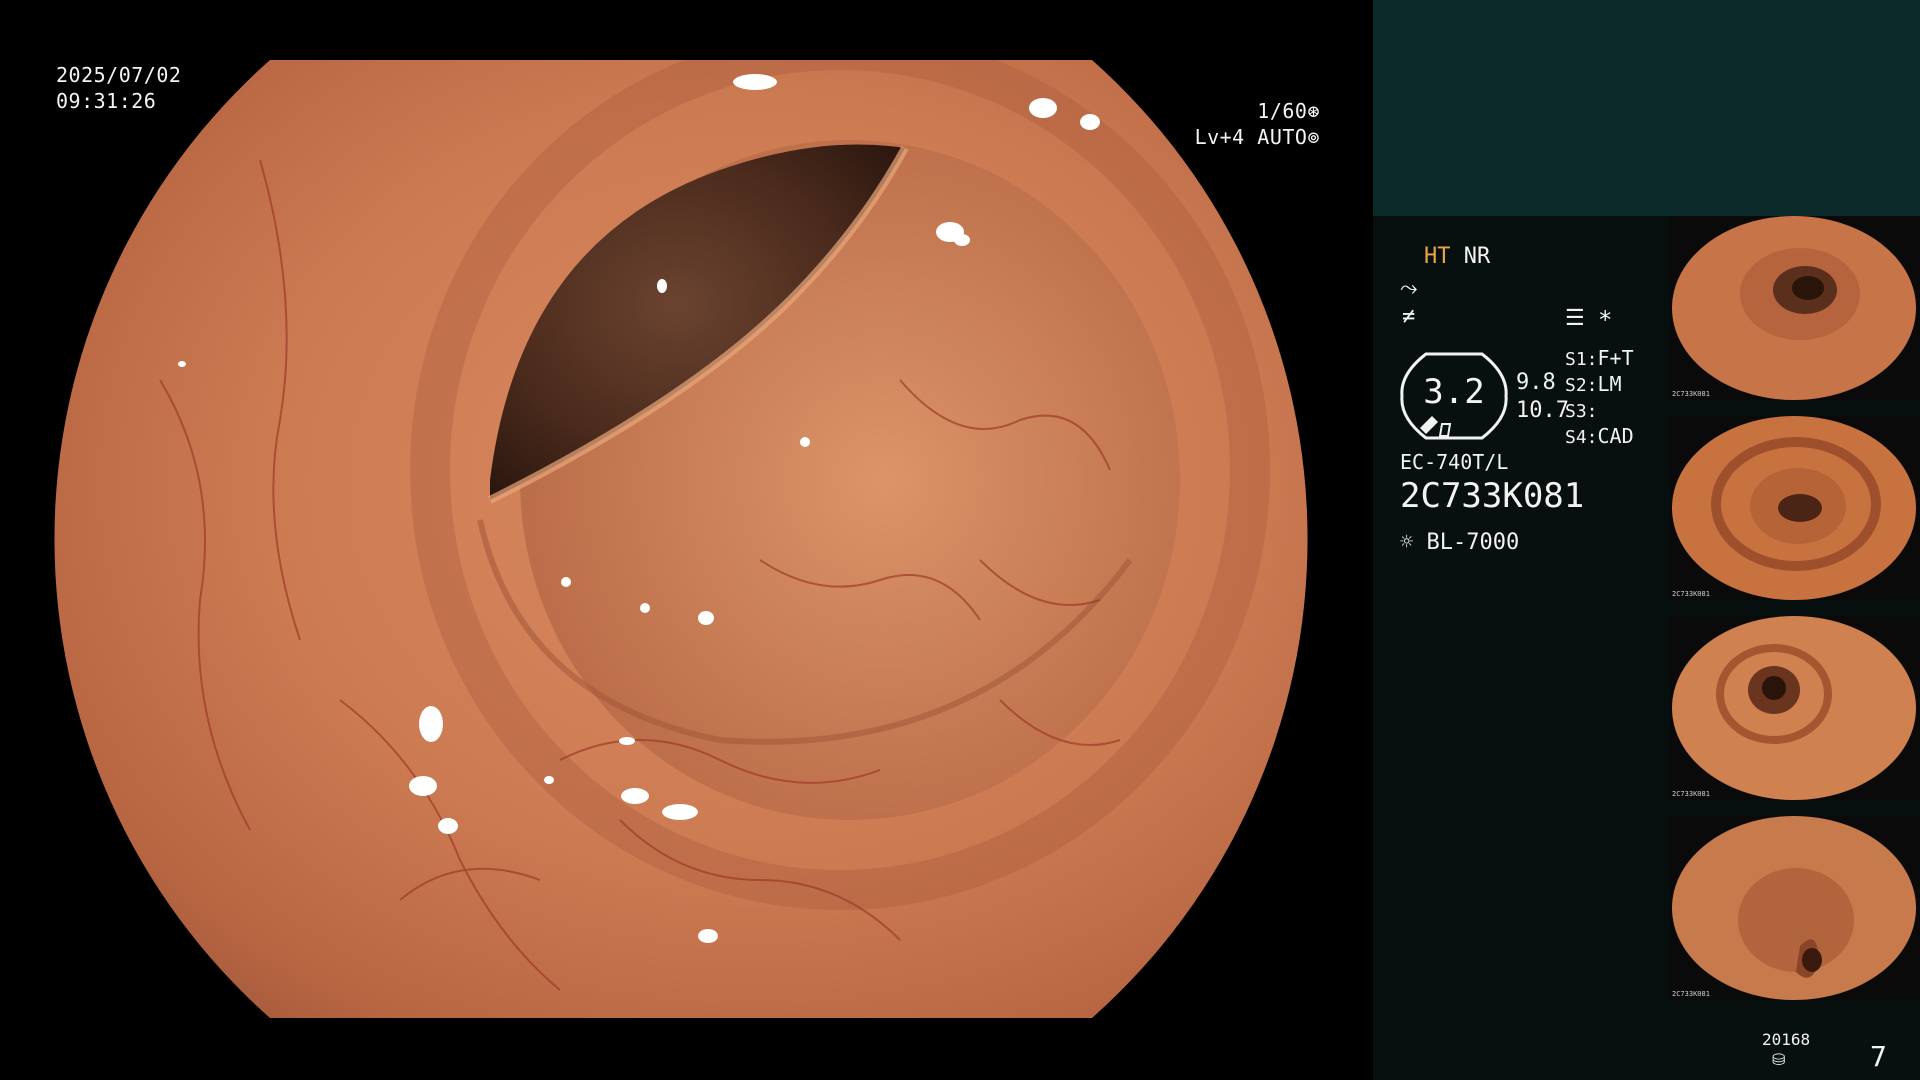  Describe the element at coordinates (1542, 410) in the screenshot. I see `zoom-scale-bottom: 10.7` at that location.